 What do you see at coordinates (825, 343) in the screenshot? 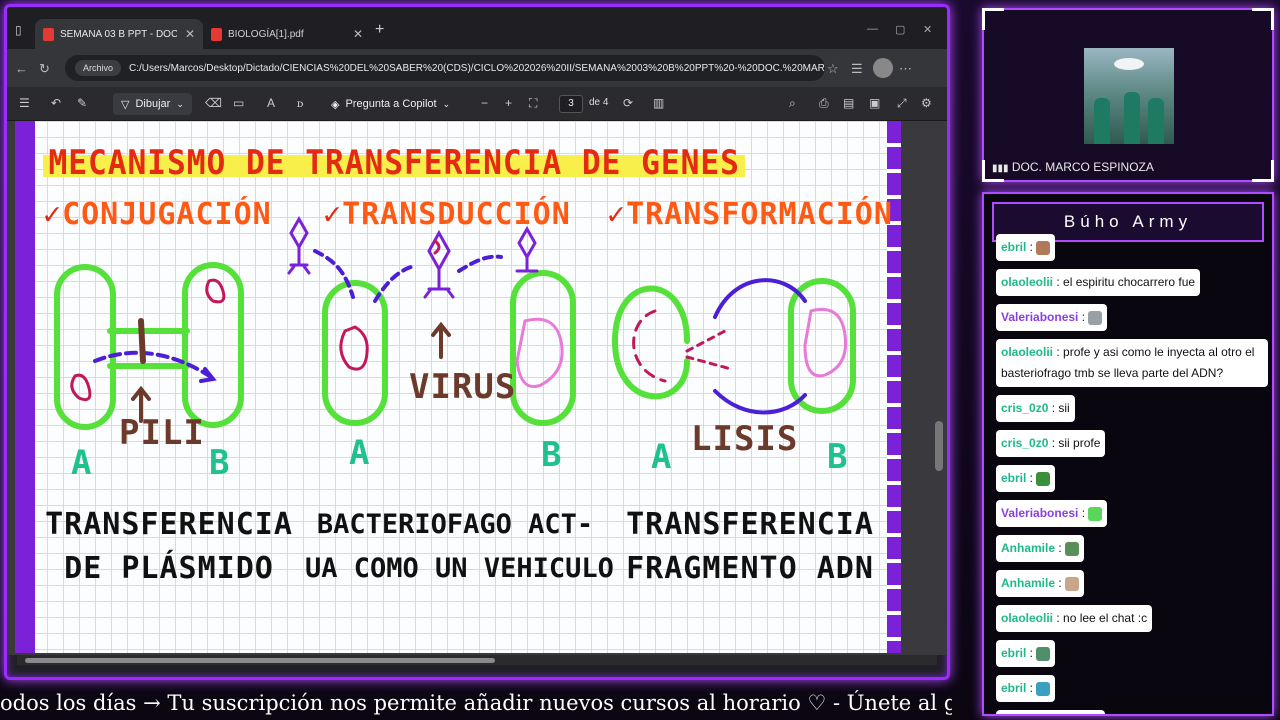
I see `dna-b-recombined` at bounding box center [825, 343].